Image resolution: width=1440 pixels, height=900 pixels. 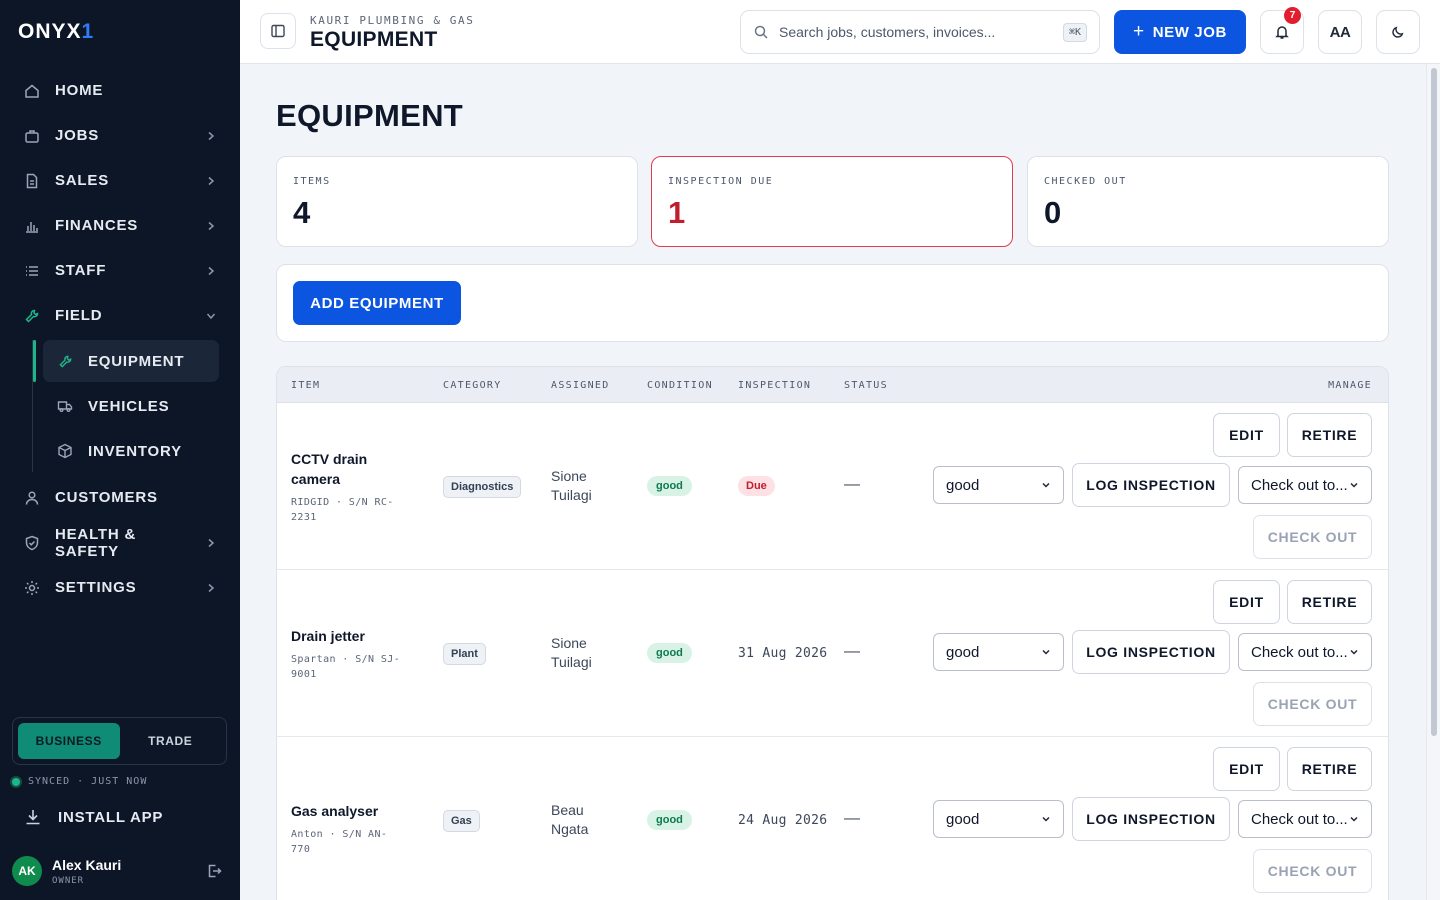 I want to click on column-header-category: CATEGORY, so click(x=472, y=385).